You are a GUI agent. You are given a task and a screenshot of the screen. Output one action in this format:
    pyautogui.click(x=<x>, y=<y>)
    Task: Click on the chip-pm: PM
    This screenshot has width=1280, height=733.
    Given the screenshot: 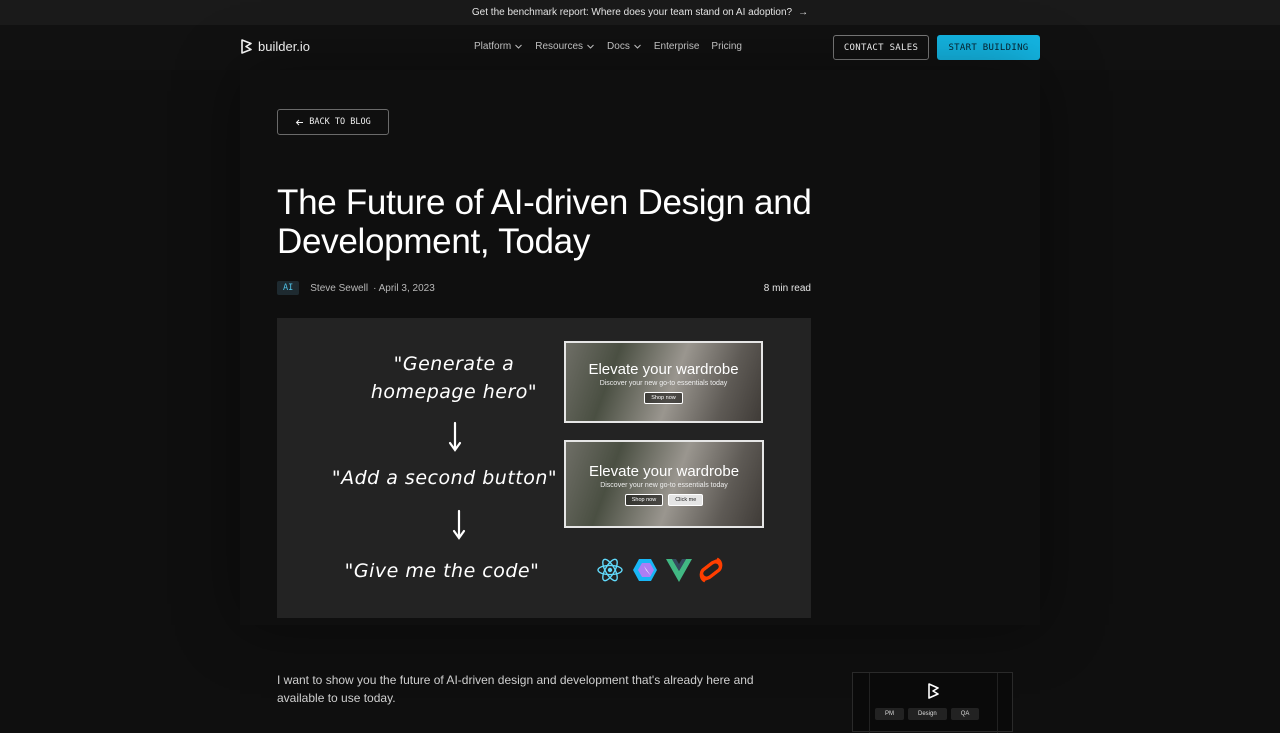 What is the action you would take?
    pyautogui.click(x=889, y=714)
    